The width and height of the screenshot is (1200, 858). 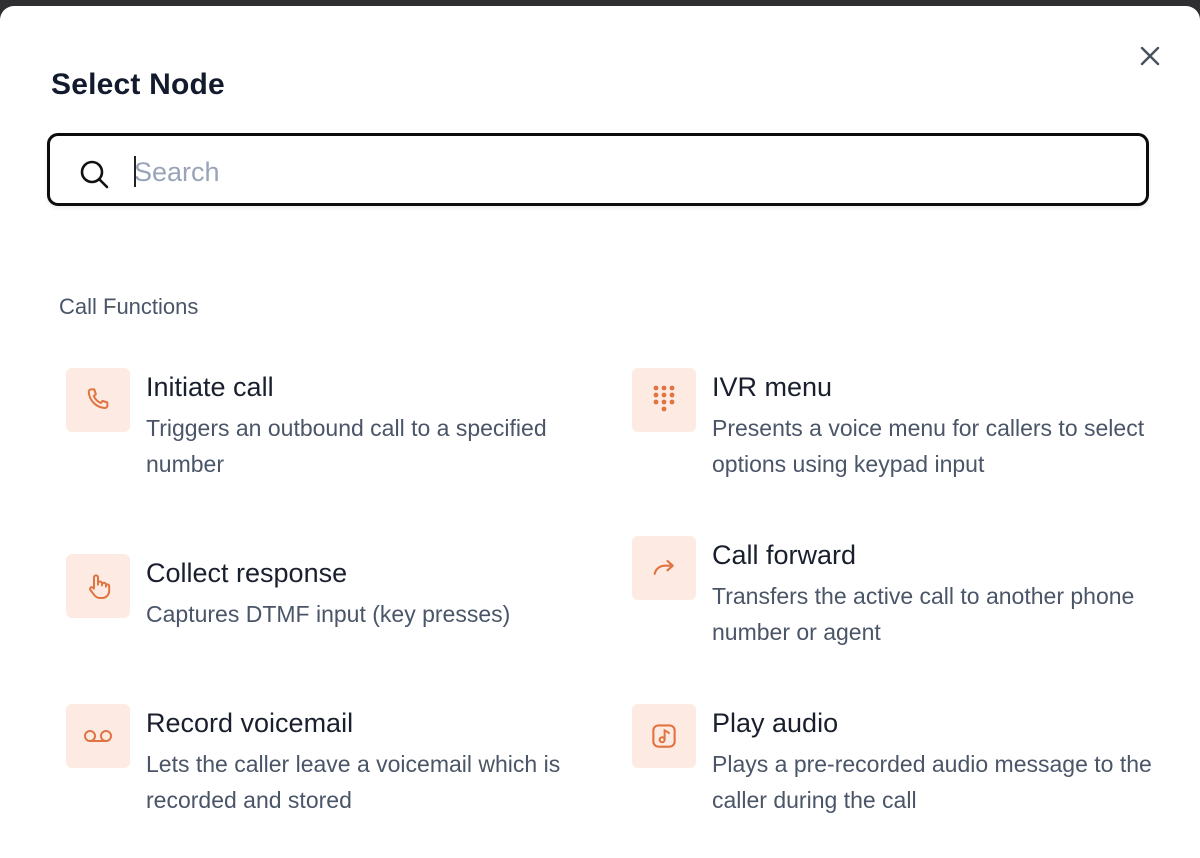 What do you see at coordinates (772, 387) in the screenshot?
I see `node-title: IVR menu` at bounding box center [772, 387].